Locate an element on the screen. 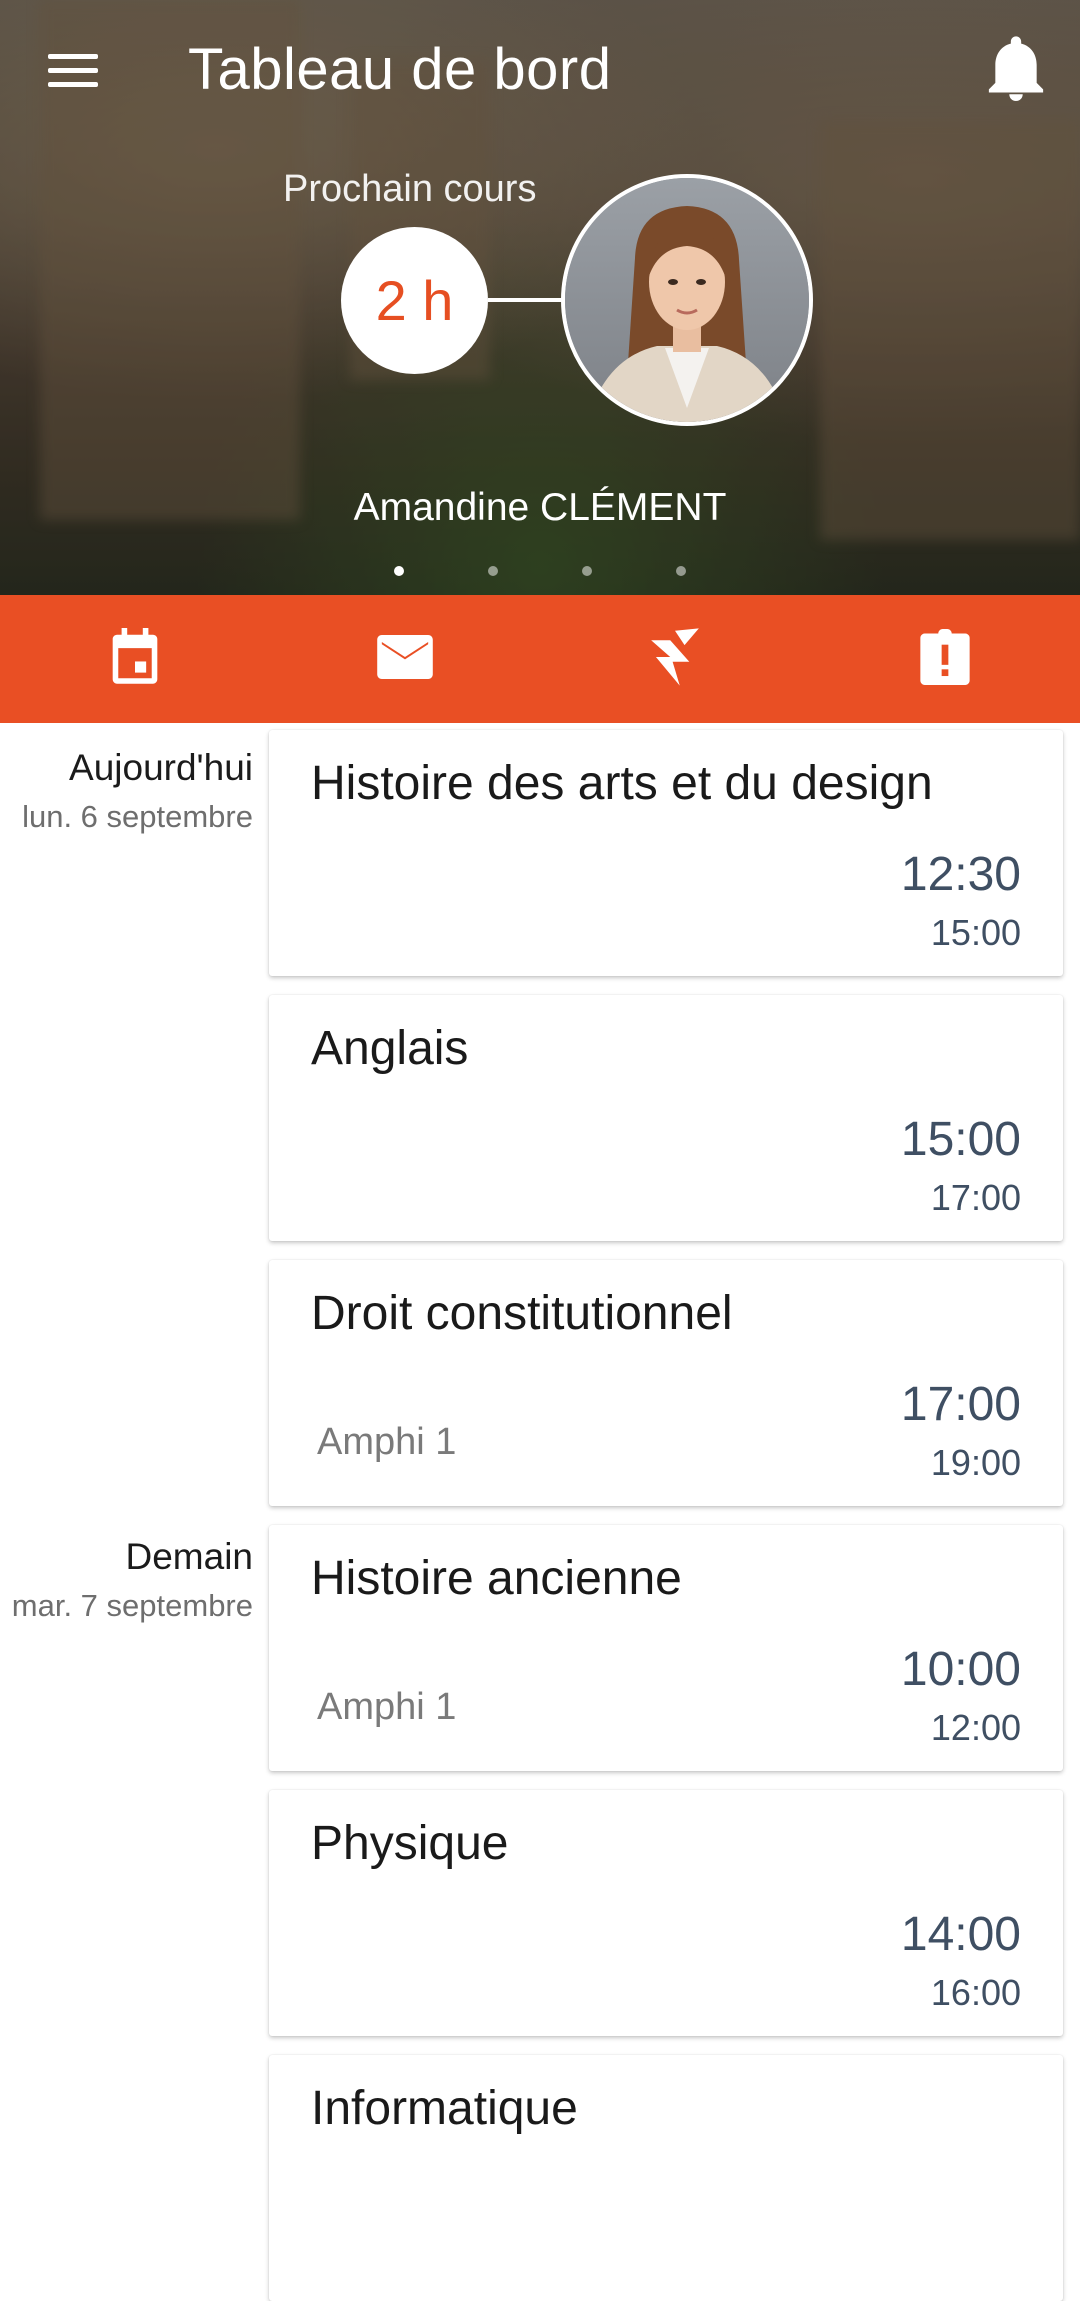 The height and width of the screenshot is (2301, 1080). course-end-time: 15:00 is located at coordinates (975, 932).